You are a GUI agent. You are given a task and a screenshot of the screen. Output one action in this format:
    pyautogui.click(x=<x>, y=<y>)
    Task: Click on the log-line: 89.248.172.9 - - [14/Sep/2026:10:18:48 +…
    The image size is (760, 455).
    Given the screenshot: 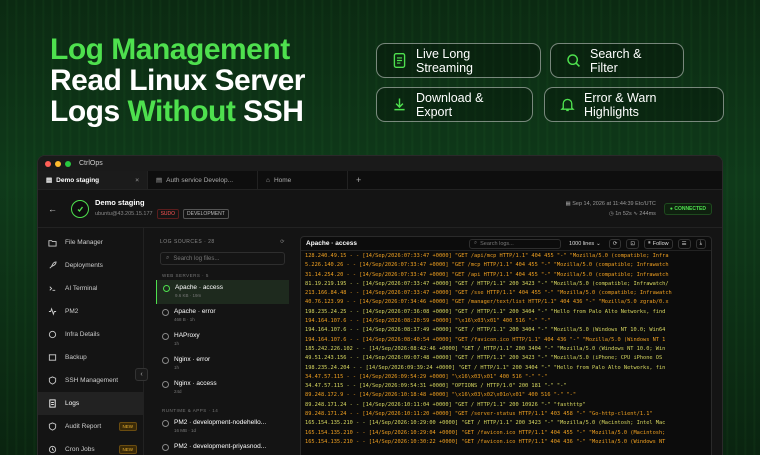 What is the action you would take?
    pyautogui.click(x=441, y=395)
    